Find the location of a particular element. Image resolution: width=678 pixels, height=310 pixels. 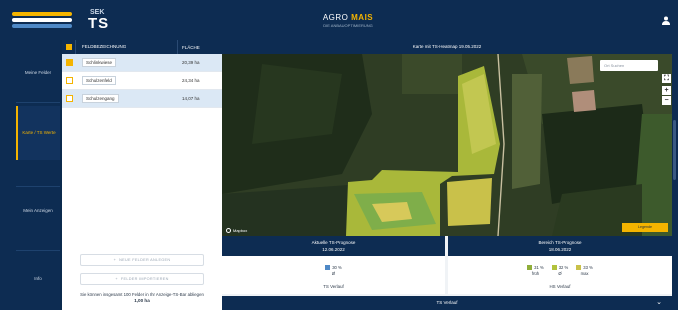

brand-tagline: DIE ANBAUOPTIMIERUNG is located at coordinates (348, 25).